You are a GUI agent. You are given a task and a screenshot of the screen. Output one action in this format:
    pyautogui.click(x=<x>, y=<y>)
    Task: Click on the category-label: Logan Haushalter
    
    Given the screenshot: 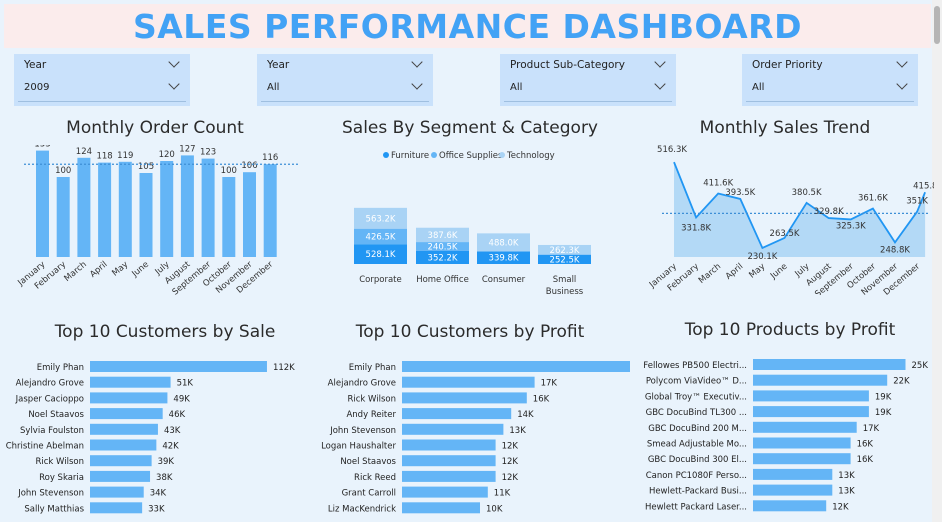 What is the action you would take?
    pyautogui.click(x=358, y=447)
    